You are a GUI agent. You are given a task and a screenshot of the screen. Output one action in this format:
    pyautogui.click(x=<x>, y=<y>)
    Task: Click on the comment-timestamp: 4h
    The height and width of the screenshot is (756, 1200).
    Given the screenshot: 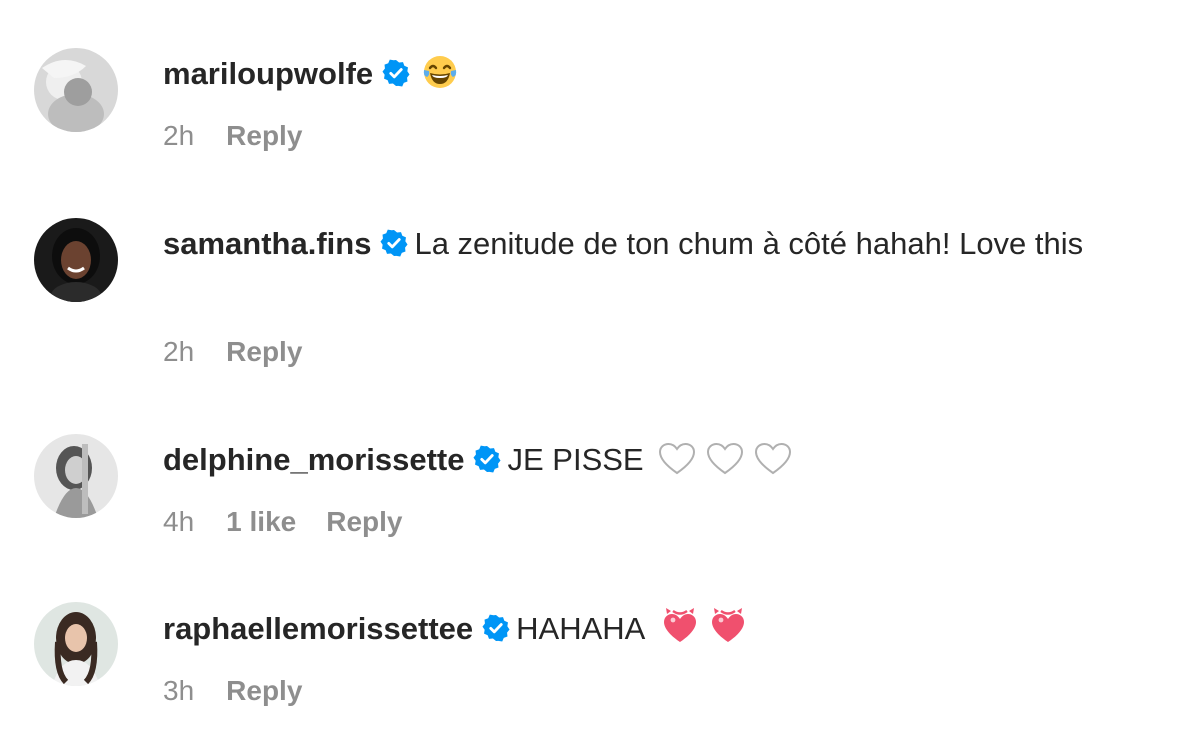 What is the action you would take?
    pyautogui.click(x=179, y=521)
    